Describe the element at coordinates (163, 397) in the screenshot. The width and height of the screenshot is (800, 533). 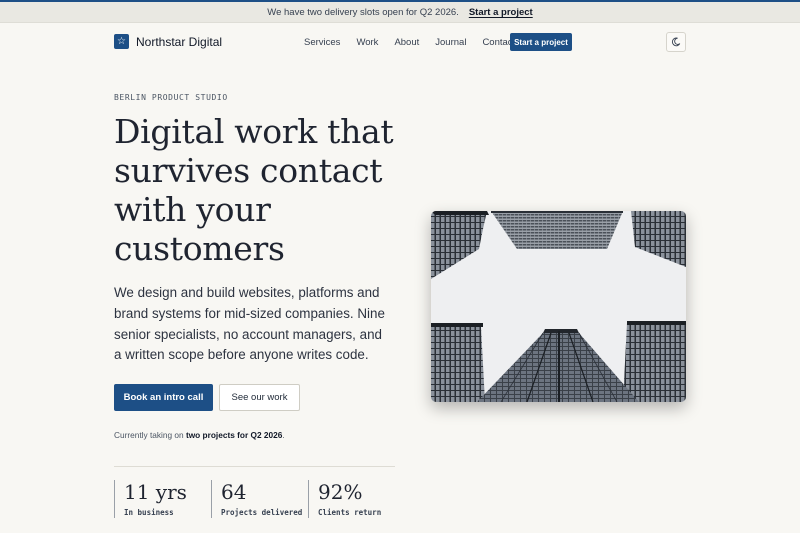
I see `book-intro-call-button: Book an intro call` at that location.